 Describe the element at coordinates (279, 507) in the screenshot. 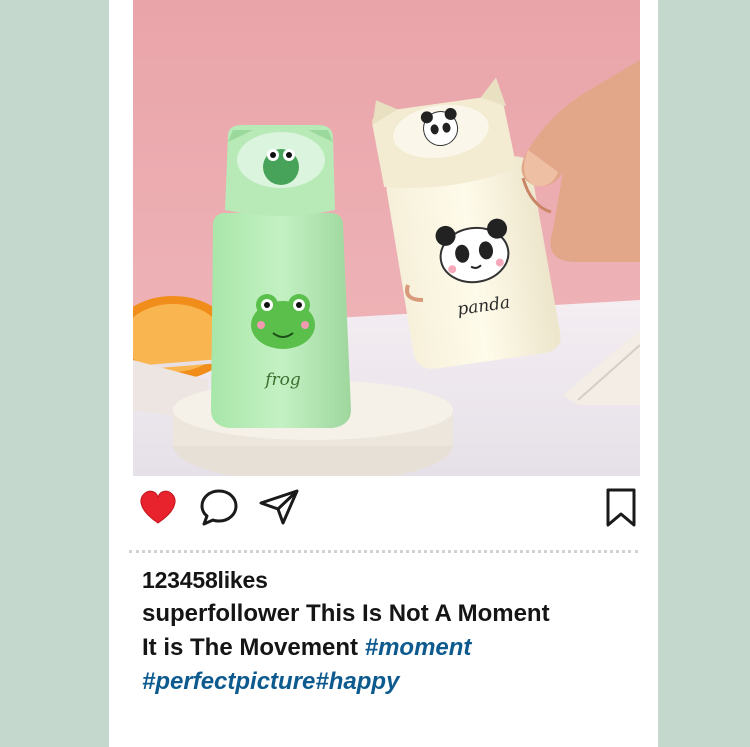

I see `paper-plane-icon` at that location.